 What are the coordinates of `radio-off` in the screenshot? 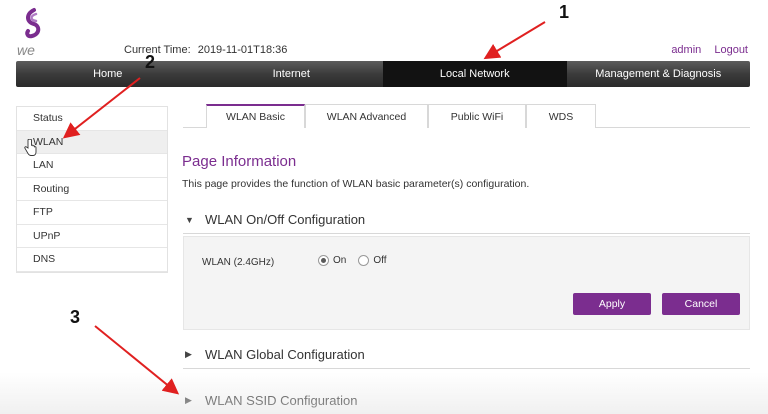 It's located at (364, 260).